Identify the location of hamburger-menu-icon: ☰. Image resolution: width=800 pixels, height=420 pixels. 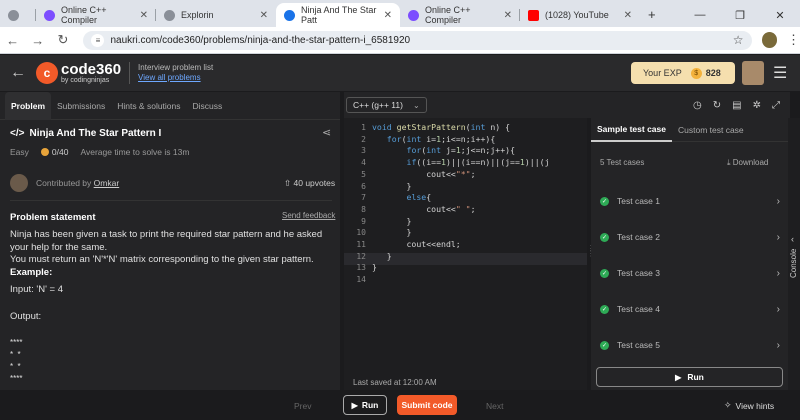
(780, 73).